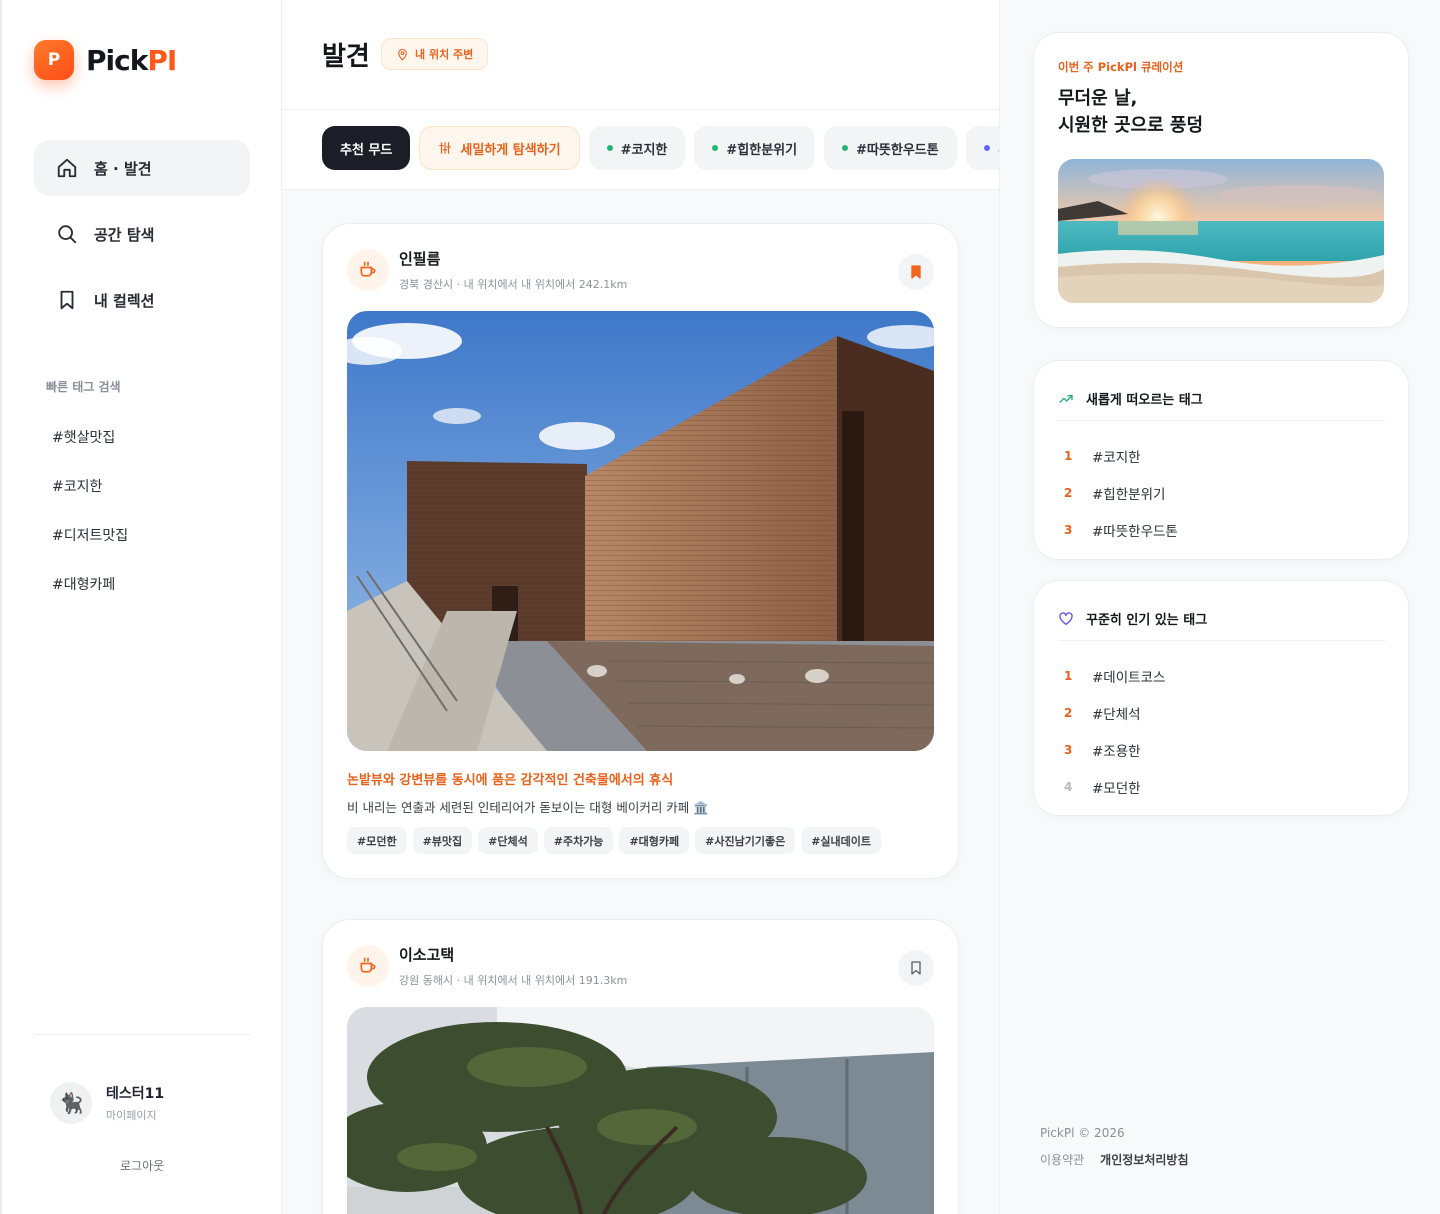  Describe the element at coordinates (1082, 1133) in the screenshot. I see `footer-copyright: PickPl © 2026` at that location.